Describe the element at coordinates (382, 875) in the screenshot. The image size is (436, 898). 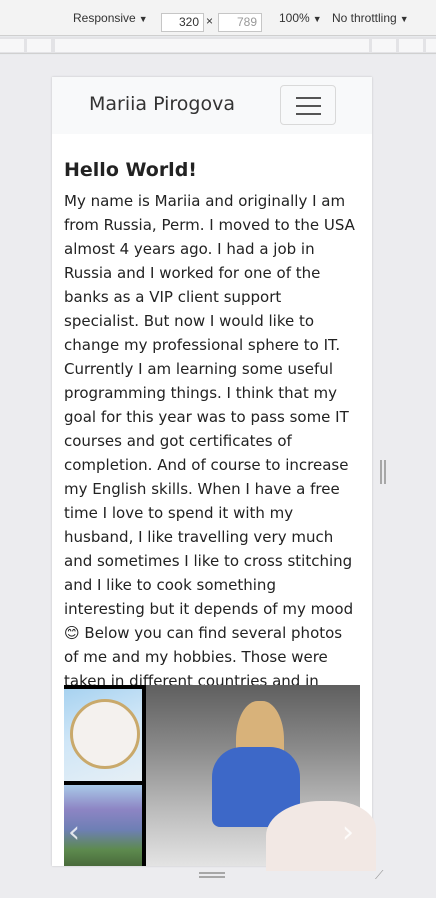
I see `resize-corner-icon: ⟋` at that location.